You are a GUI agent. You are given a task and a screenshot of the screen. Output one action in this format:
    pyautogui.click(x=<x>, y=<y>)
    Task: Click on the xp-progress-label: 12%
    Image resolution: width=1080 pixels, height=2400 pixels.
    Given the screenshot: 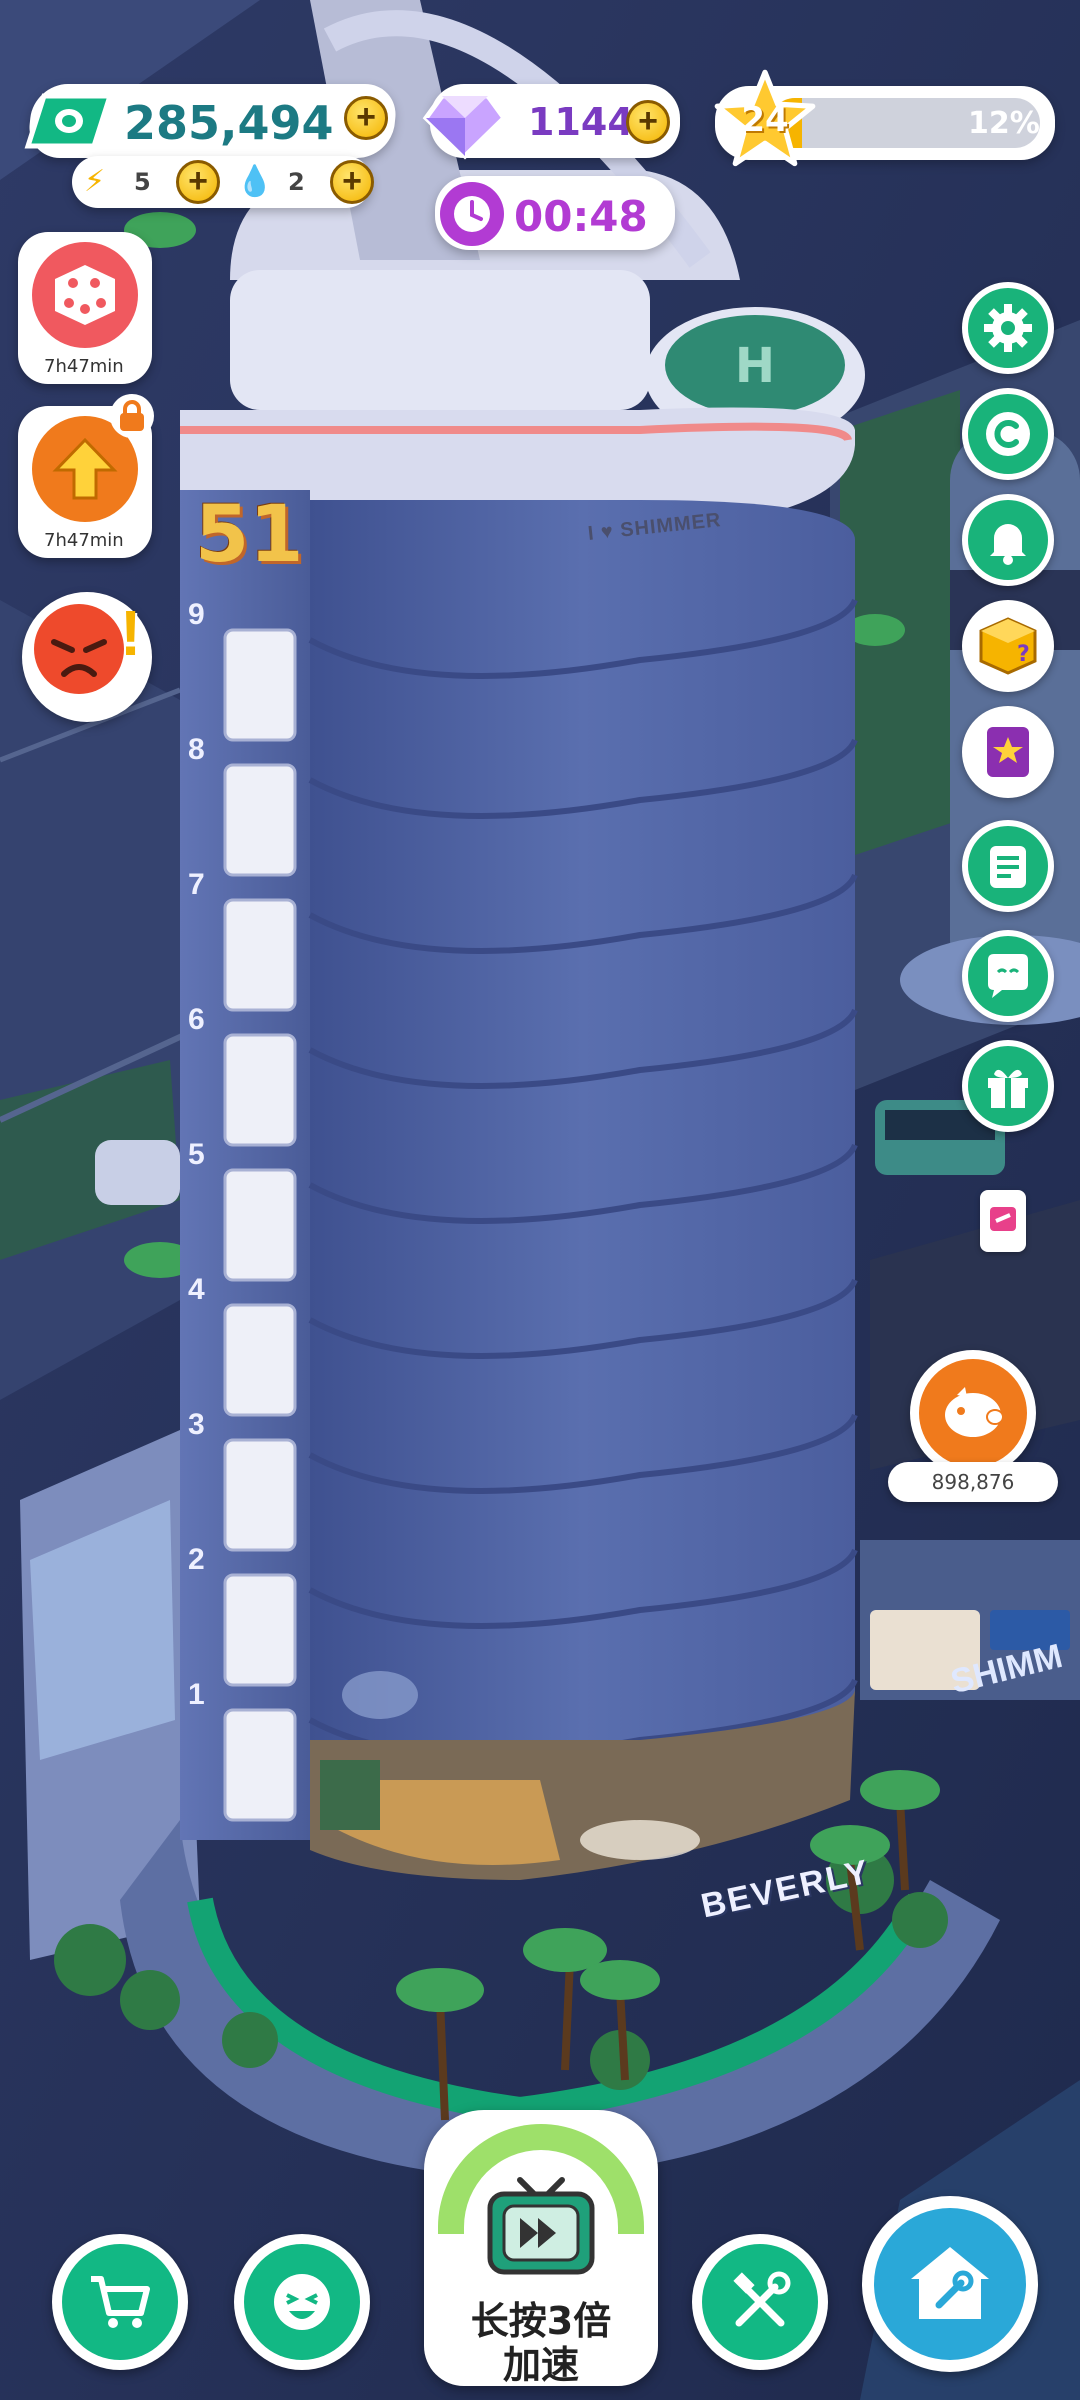 What is the action you would take?
    pyautogui.click(x=1004, y=123)
    